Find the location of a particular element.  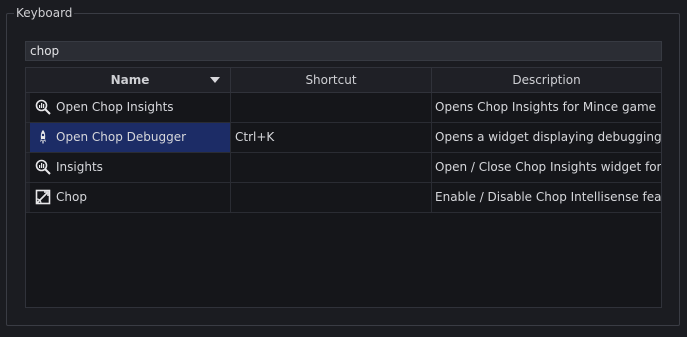

sort-descending-icon is located at coordinates (215, 80).